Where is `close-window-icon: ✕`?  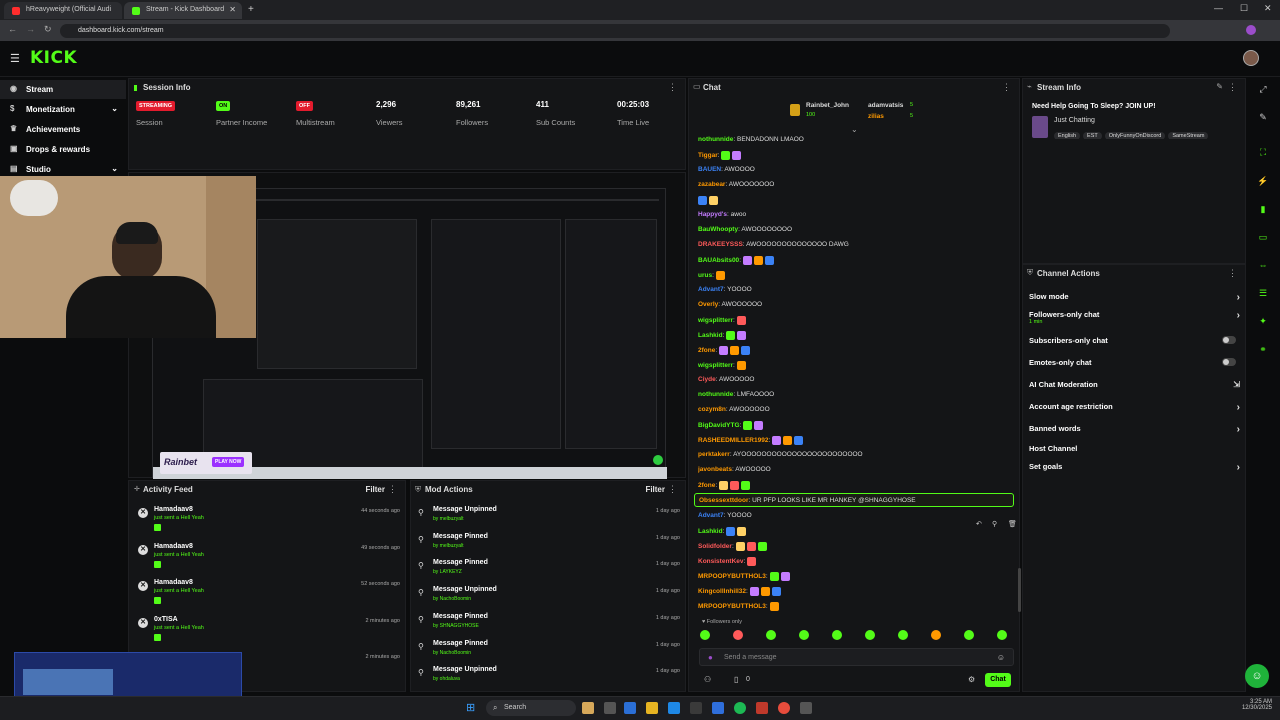 close-window-icon: ✕ is located at coordinates (1268, 8).